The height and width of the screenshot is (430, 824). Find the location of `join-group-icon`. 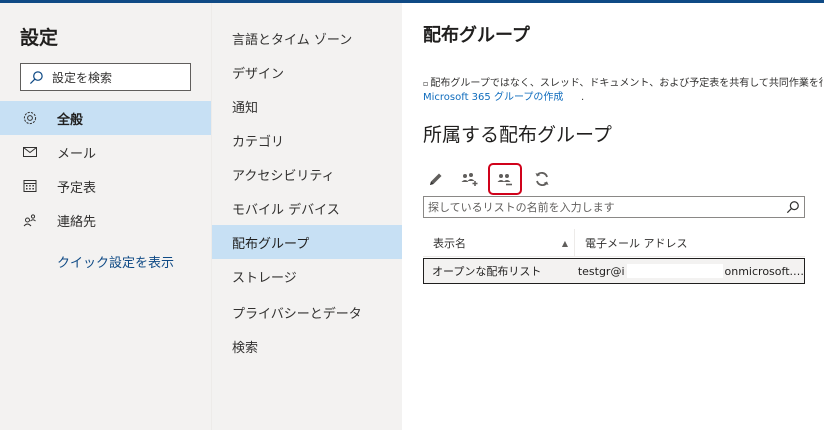

join-group-icon is located at coordinates (469, 179).